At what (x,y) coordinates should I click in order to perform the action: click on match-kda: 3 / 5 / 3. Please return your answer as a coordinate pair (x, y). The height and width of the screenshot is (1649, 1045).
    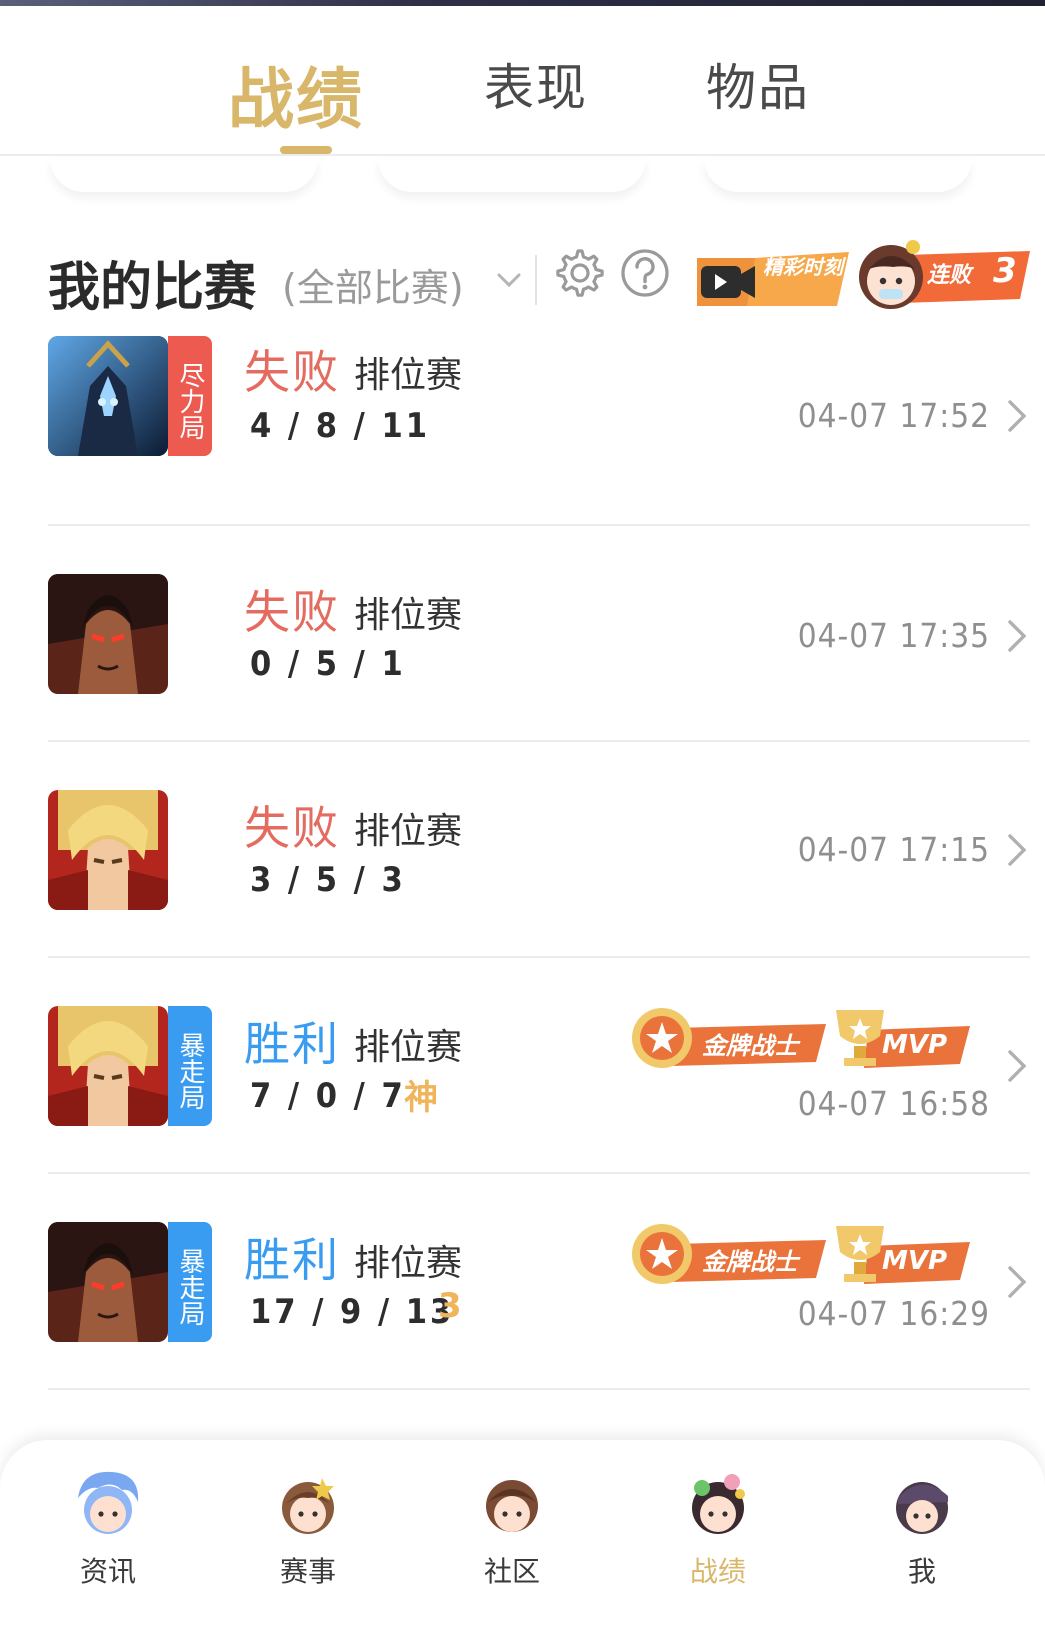
    Looking at the image, I should click on (328, 880).